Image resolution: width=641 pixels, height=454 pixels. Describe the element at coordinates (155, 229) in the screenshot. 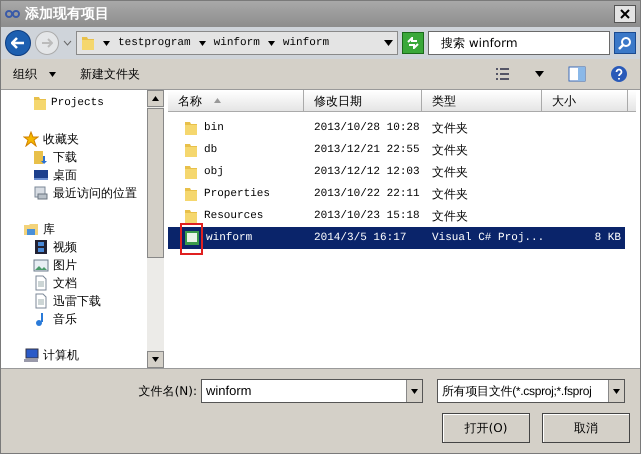

I see `sidebar-scrollbar` at that location.